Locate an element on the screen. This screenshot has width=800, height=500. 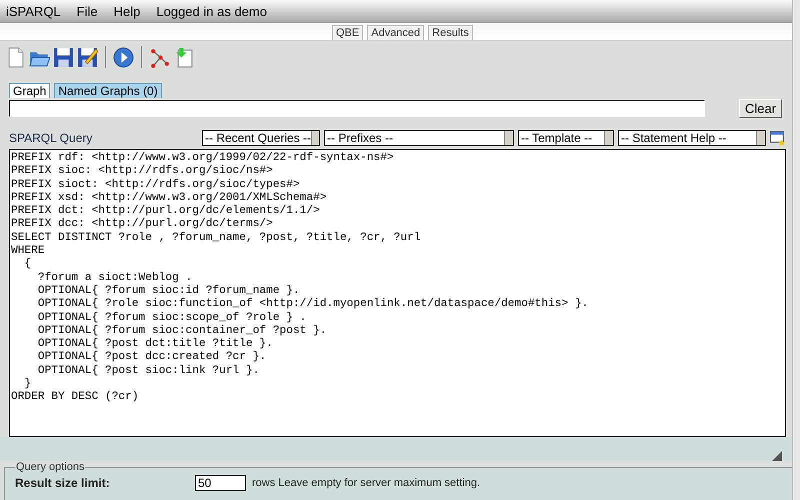
dropdown: -- Recent Queries -- is located at coordinates (261, 138).